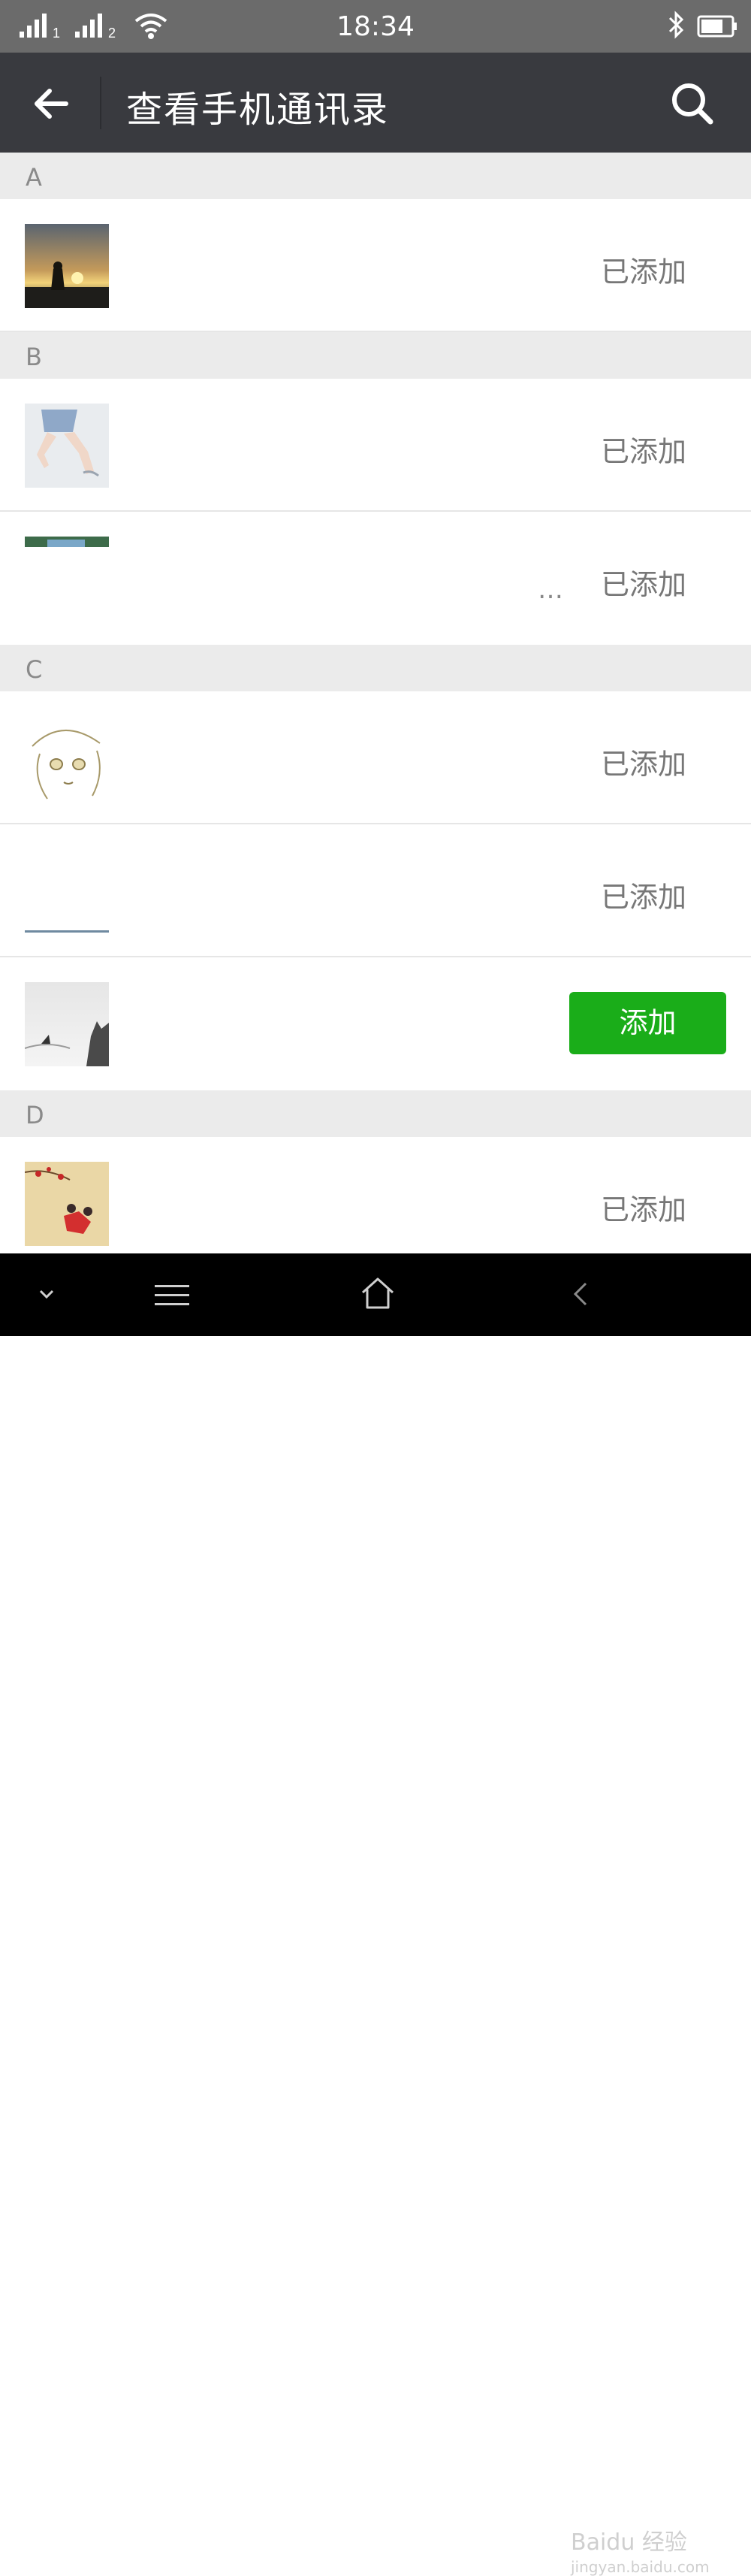 The height and width of the screenshot is (2576, 751). I want to click on section-header-c: C, so click(376, 668).